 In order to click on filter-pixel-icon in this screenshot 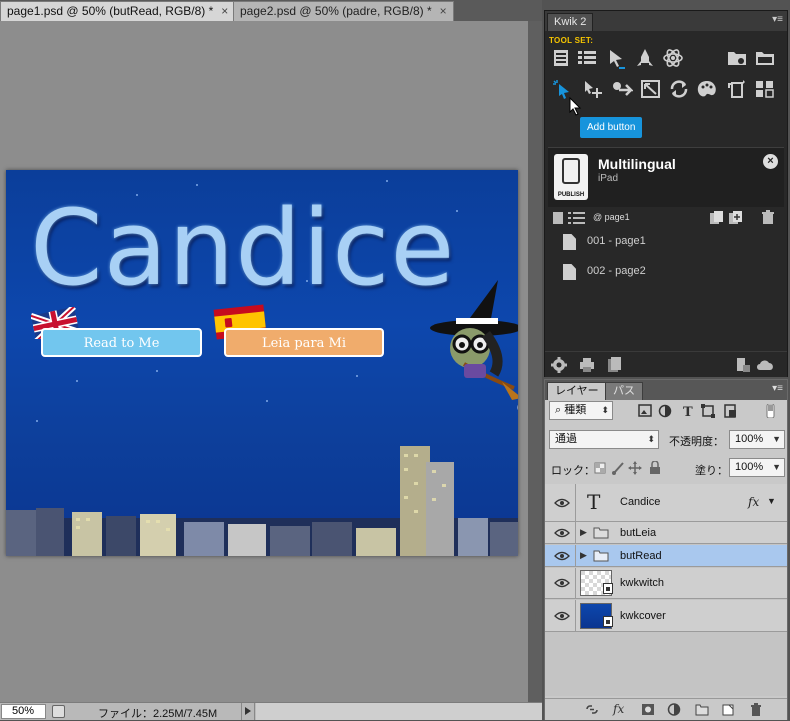, I will do `click(645, 410)`.